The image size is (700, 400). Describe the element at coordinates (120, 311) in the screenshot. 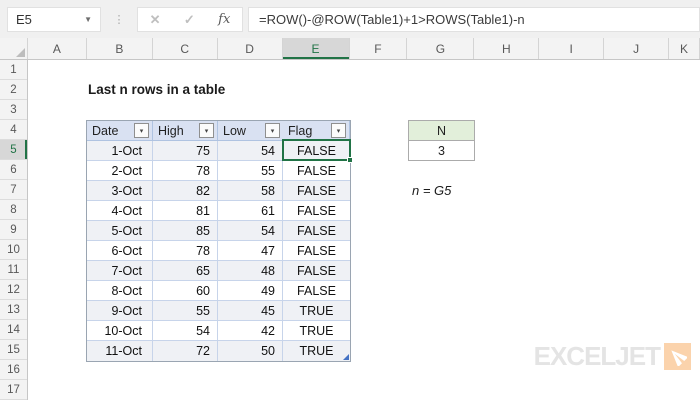

I see `table-cell: 9-Oct` at that location.